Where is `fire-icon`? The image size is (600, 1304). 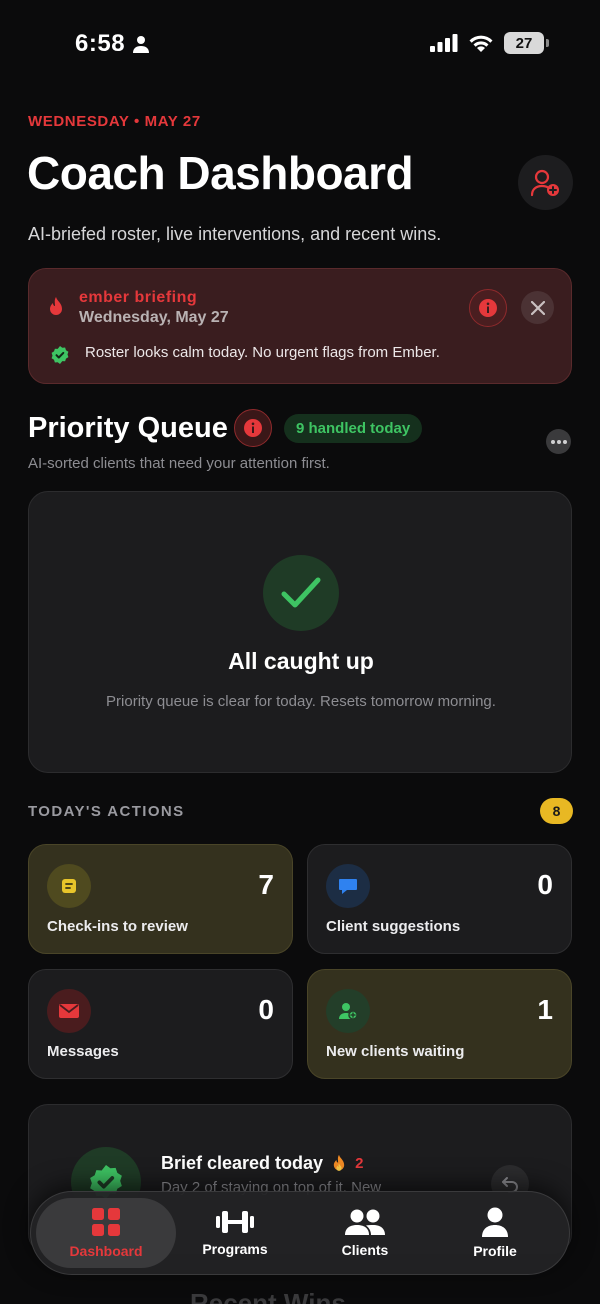
fire-icon is located at coordinates (339, 1162).